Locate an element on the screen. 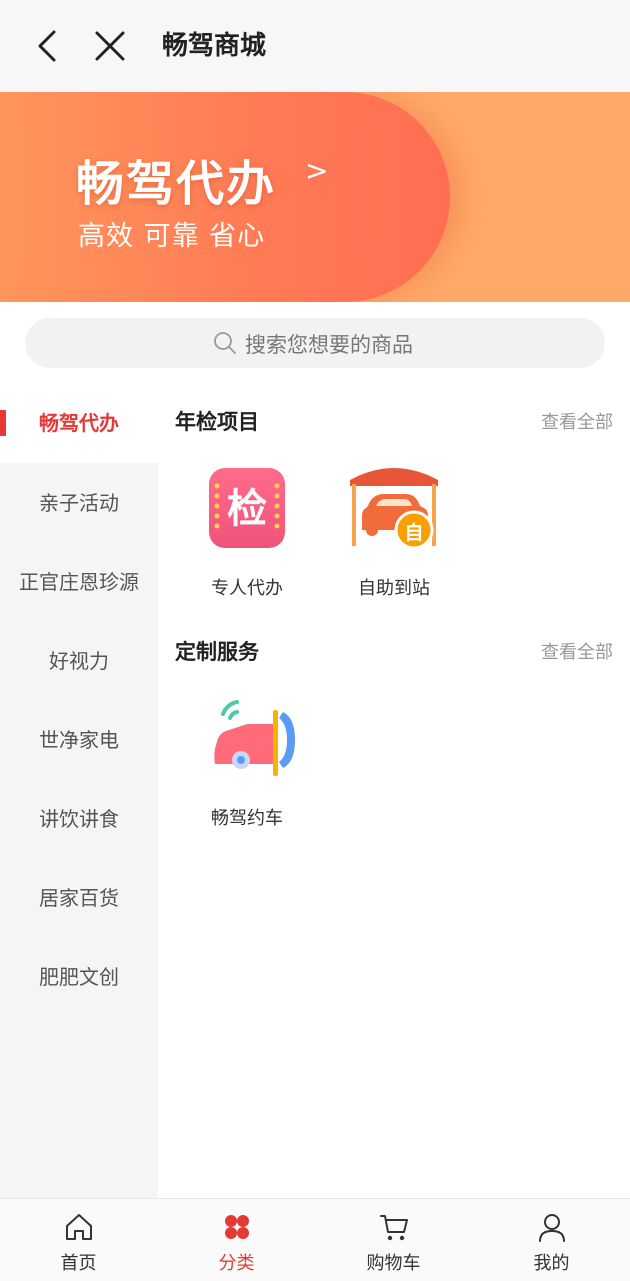 The image size is (630, 1281). sidebar-item-parenting: 亲子活动 is located at coordinates (79, 503).